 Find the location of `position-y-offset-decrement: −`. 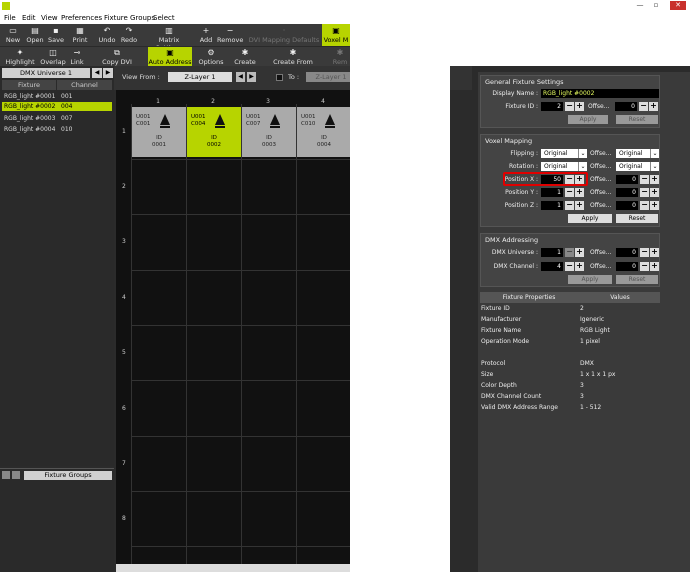

position-y-offset-decrement: − is located at coordinates (644, 192).